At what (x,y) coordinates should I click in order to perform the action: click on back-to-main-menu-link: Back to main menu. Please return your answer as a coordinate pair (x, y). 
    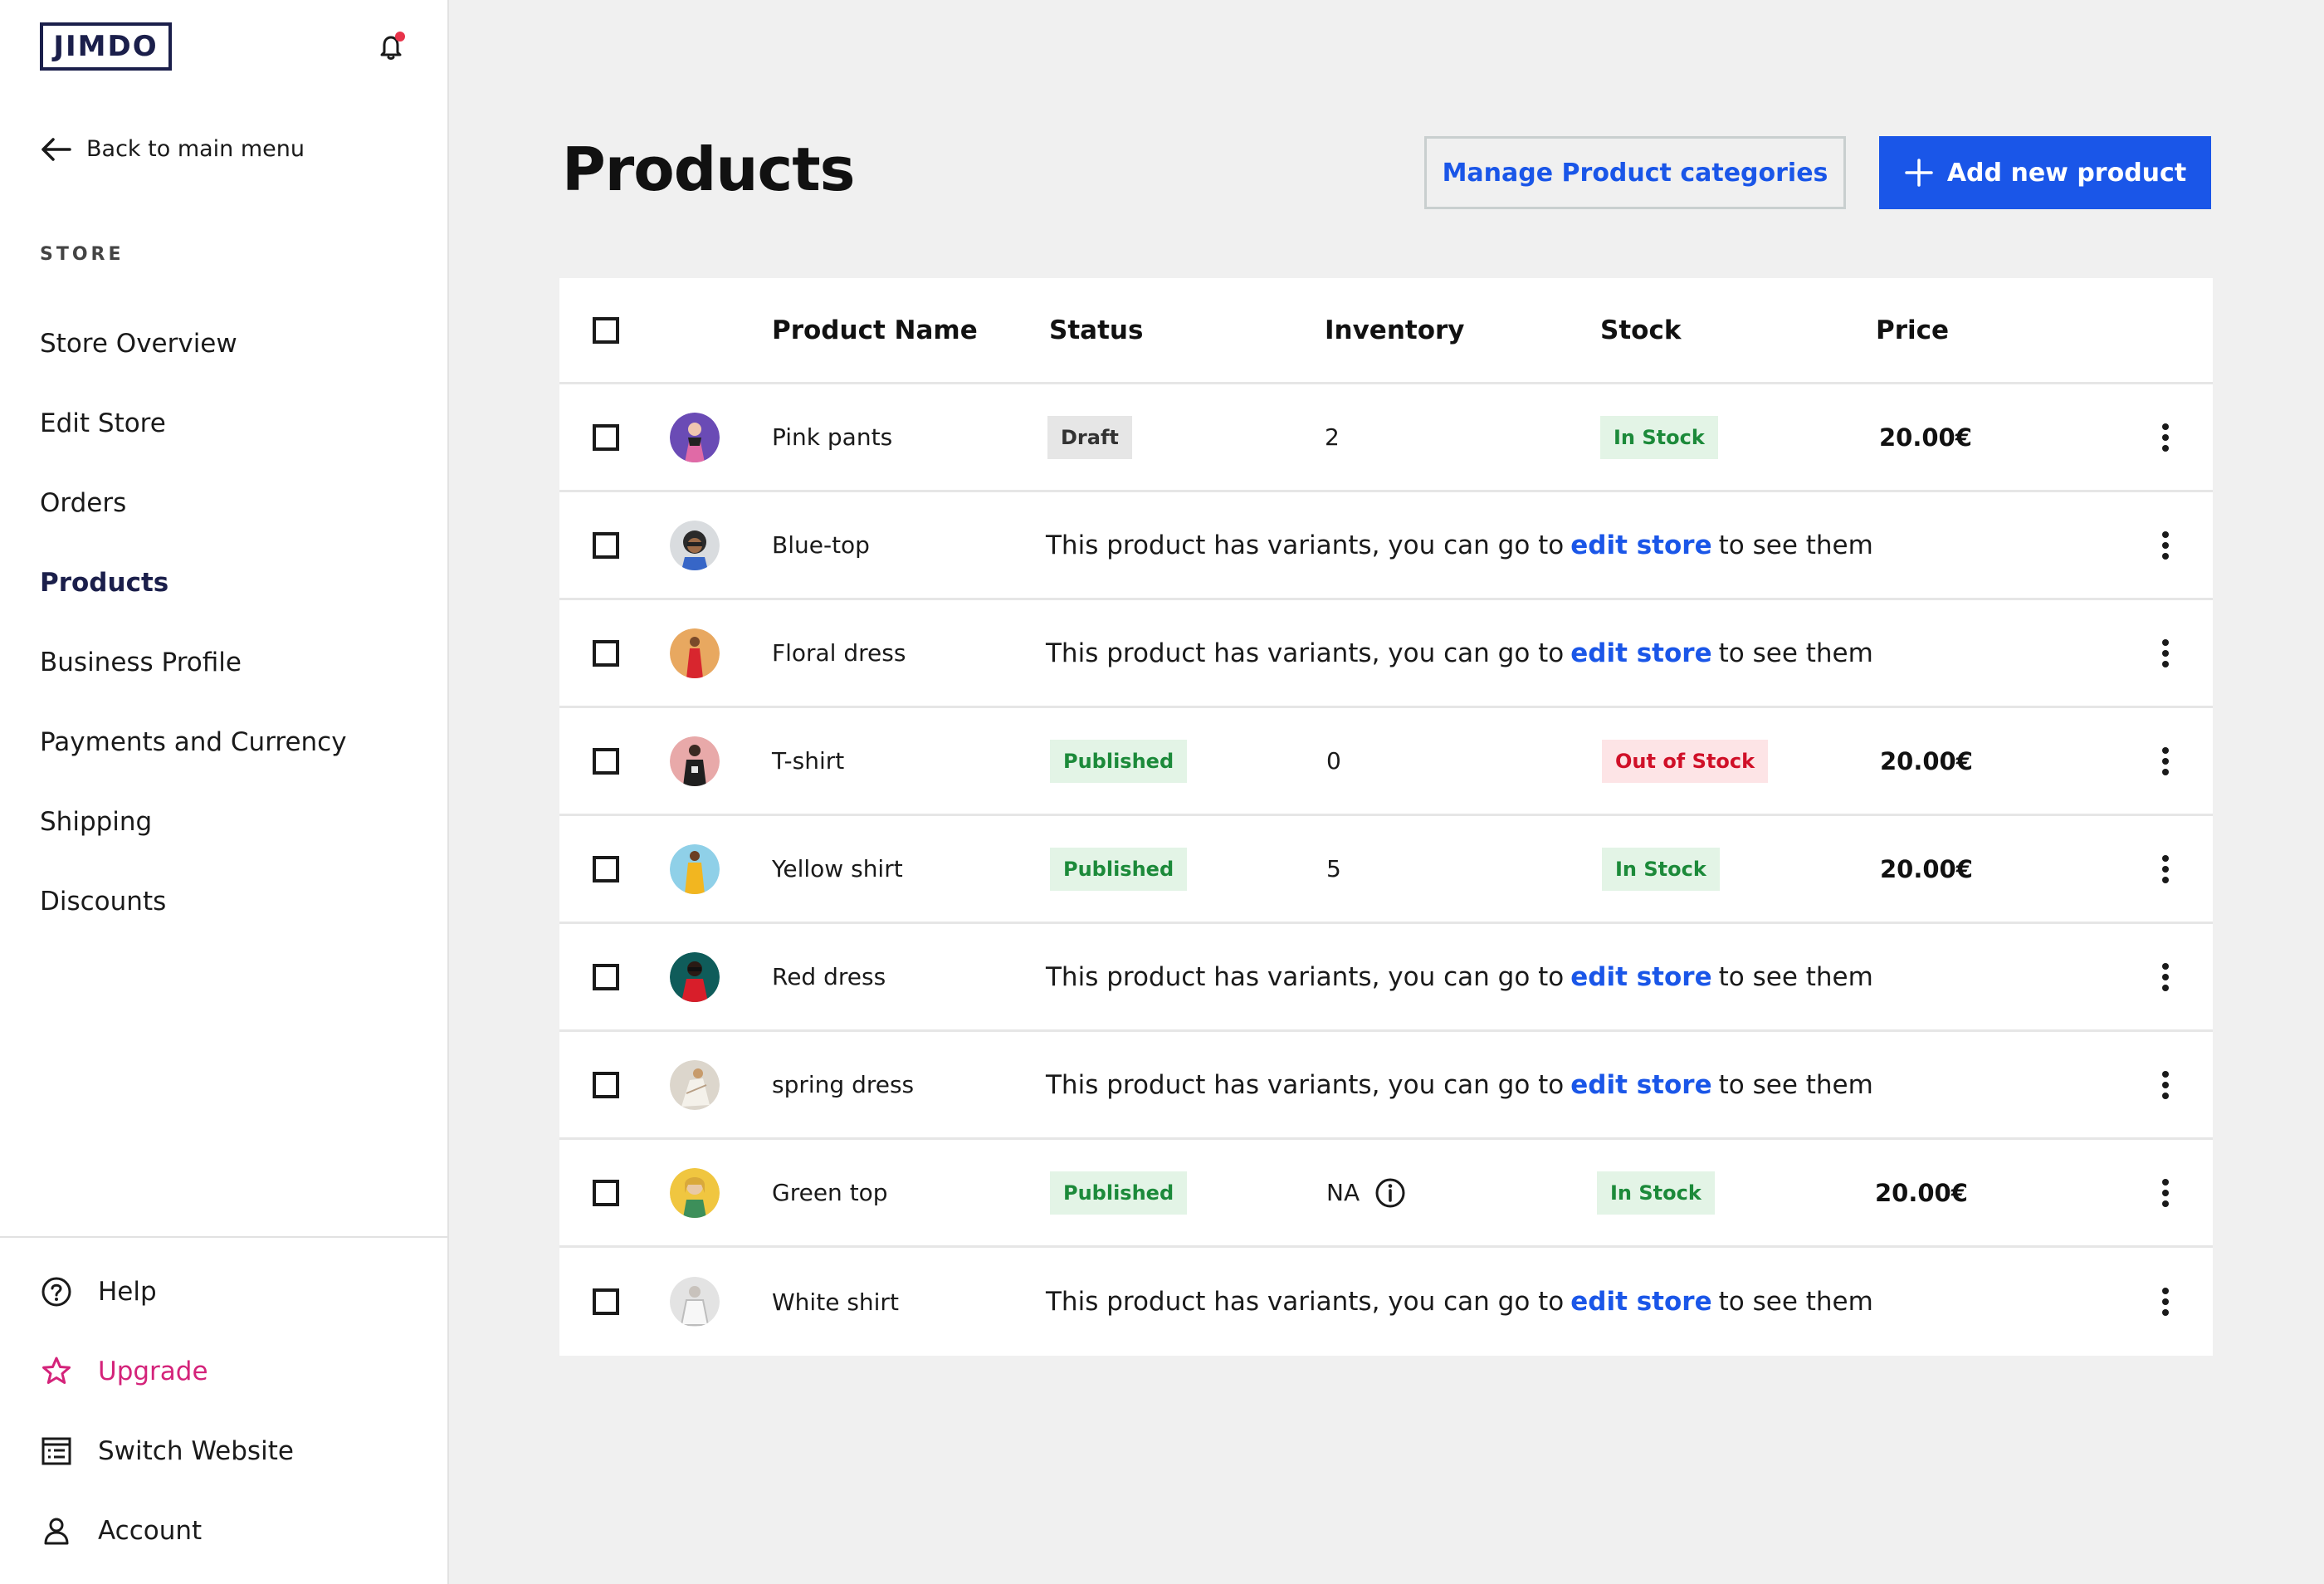
    Looking at the image, I should click on (172, 149).